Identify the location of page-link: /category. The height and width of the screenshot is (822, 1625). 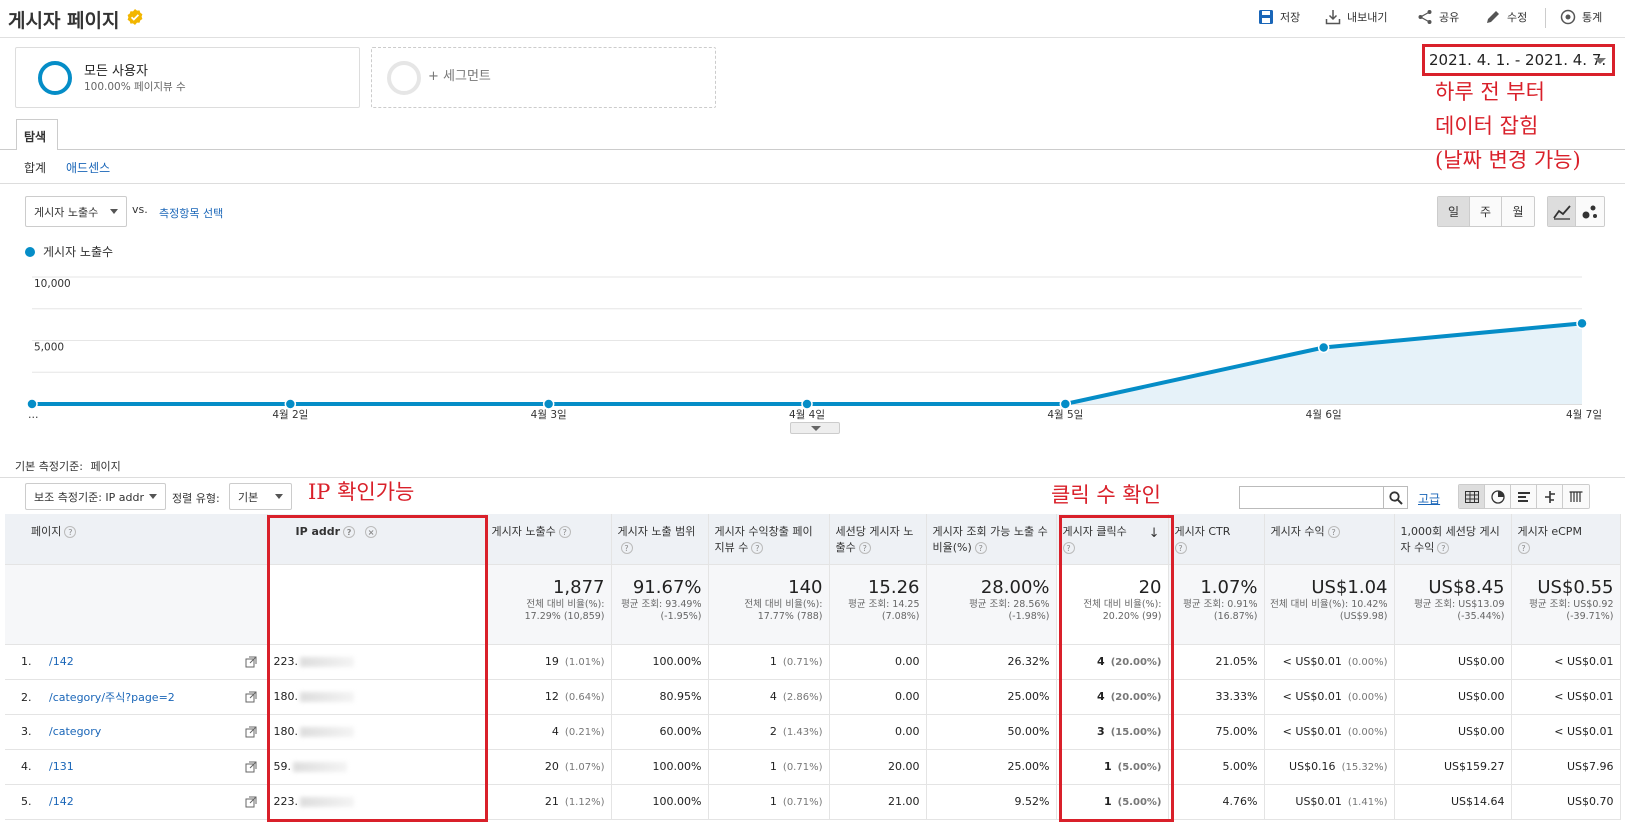
(75, 731).